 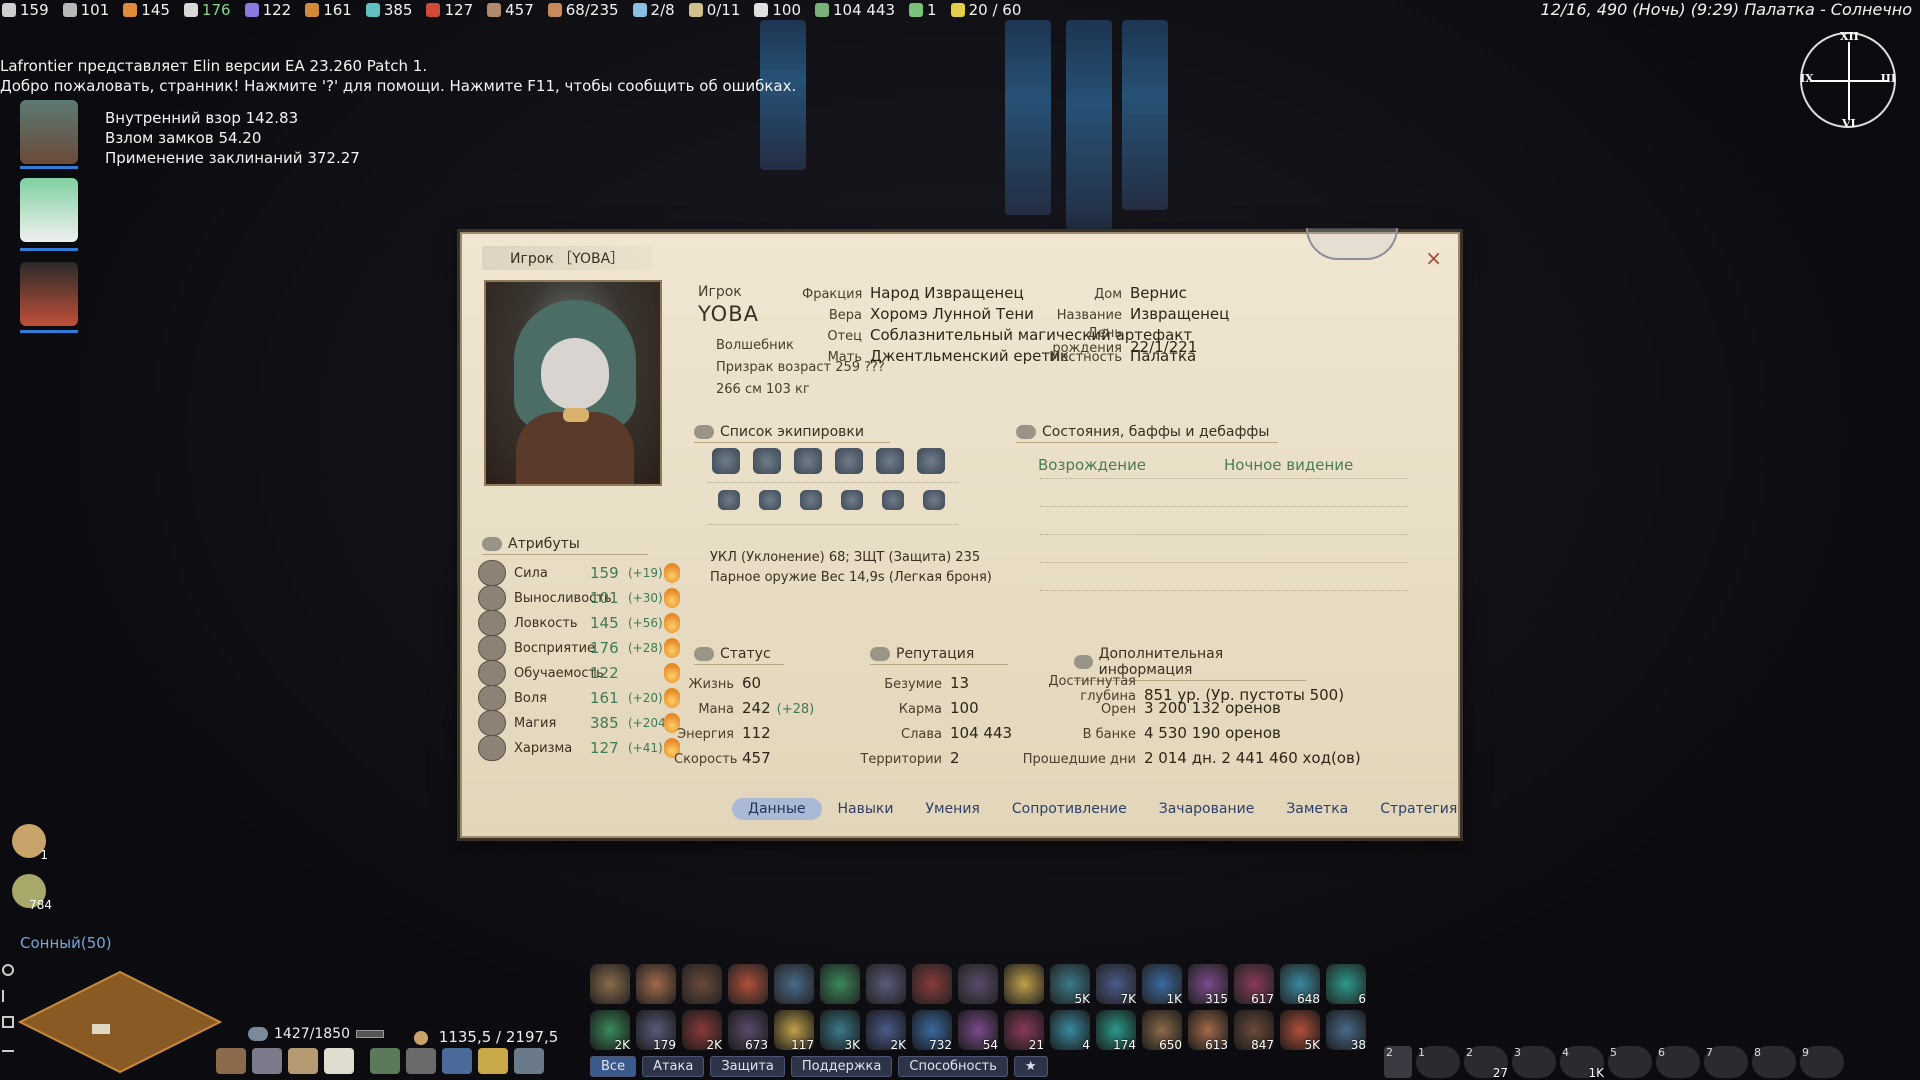 I want to click on tab-3: Сопротивление, so click(x=1069, y=809).